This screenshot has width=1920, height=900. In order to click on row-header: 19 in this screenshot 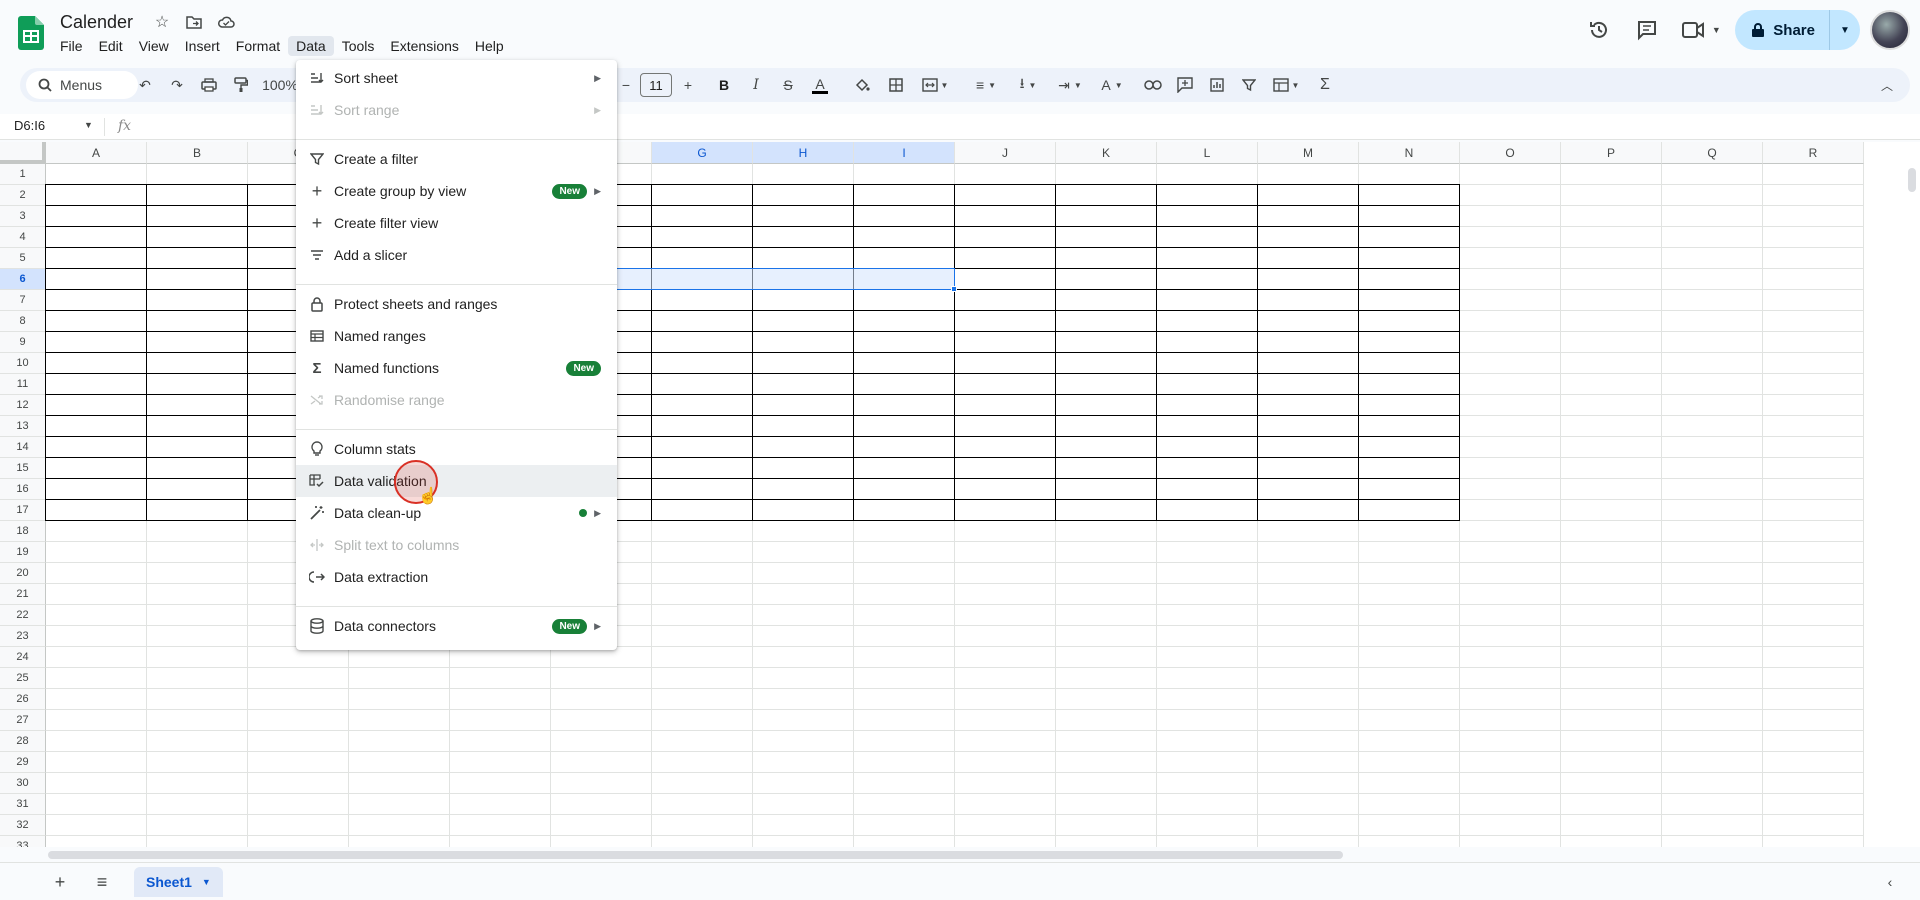, I will do `click(23, 552)`.